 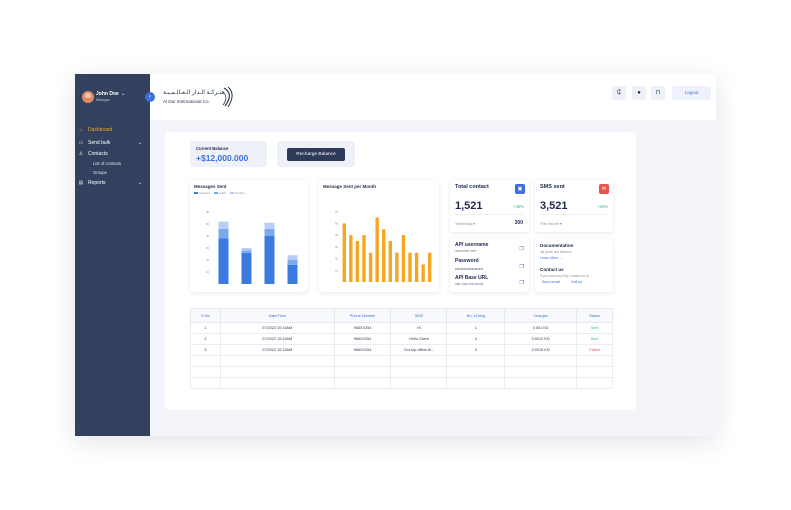 I want to click on logout-button: Logout, so click(x=691, y=93).